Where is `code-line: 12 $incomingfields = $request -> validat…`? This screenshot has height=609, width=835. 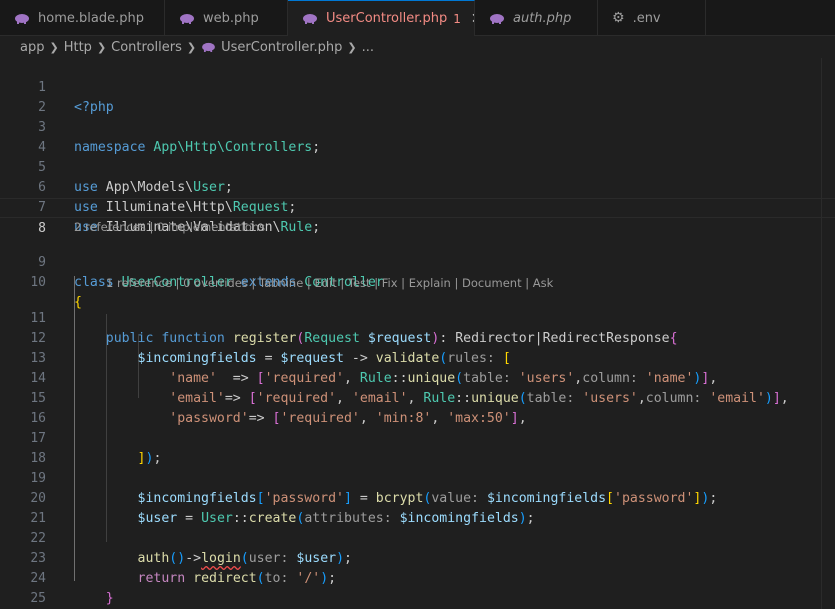
code-line: 12 $incomingfields = $request -> validat… is located at coordinates (417, 337).